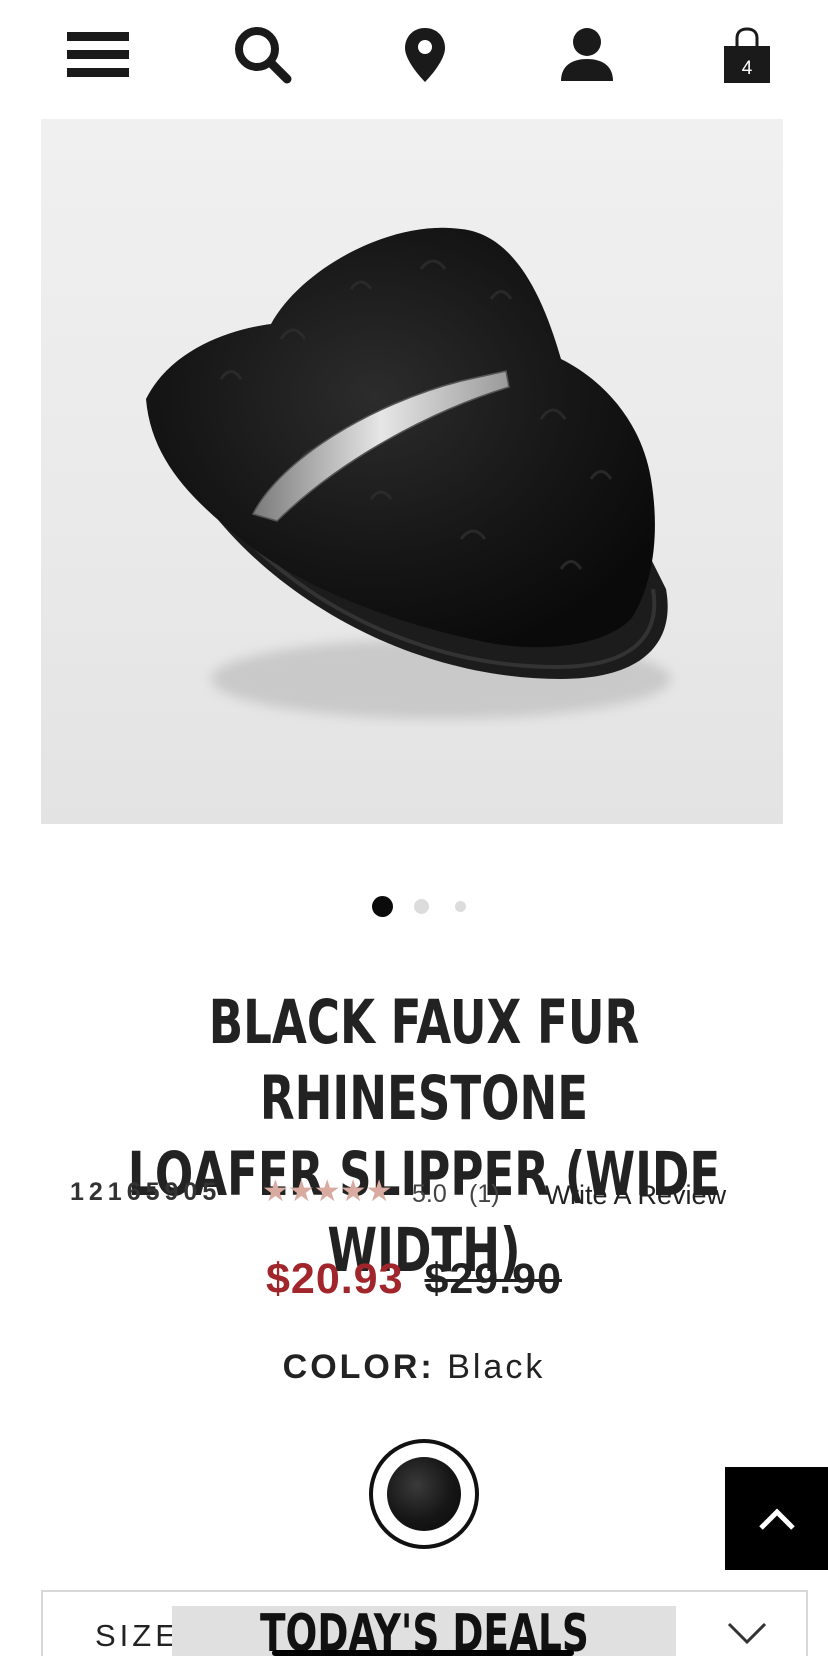  I want to click on rating-stars: ★★★★★, so click(327, 1191).